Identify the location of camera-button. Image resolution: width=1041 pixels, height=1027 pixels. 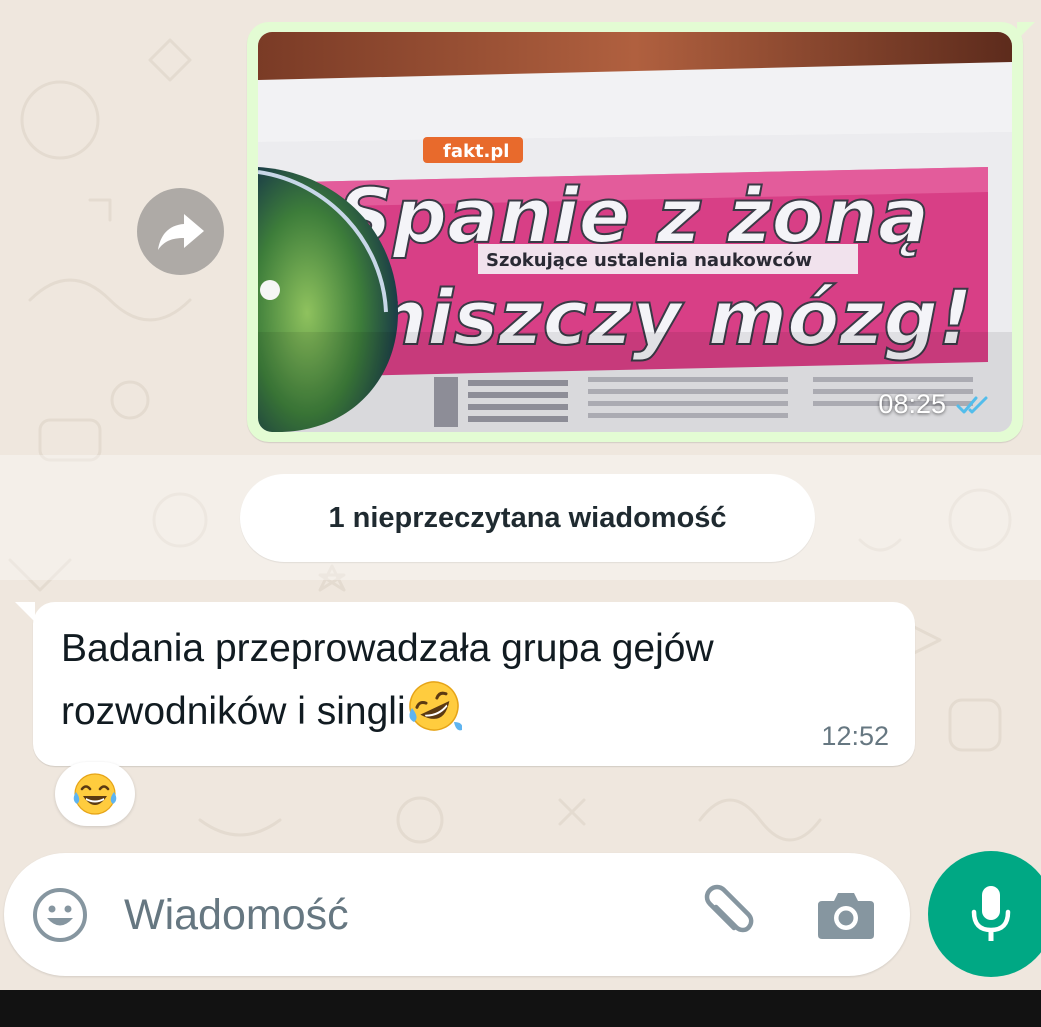
(846, 915).